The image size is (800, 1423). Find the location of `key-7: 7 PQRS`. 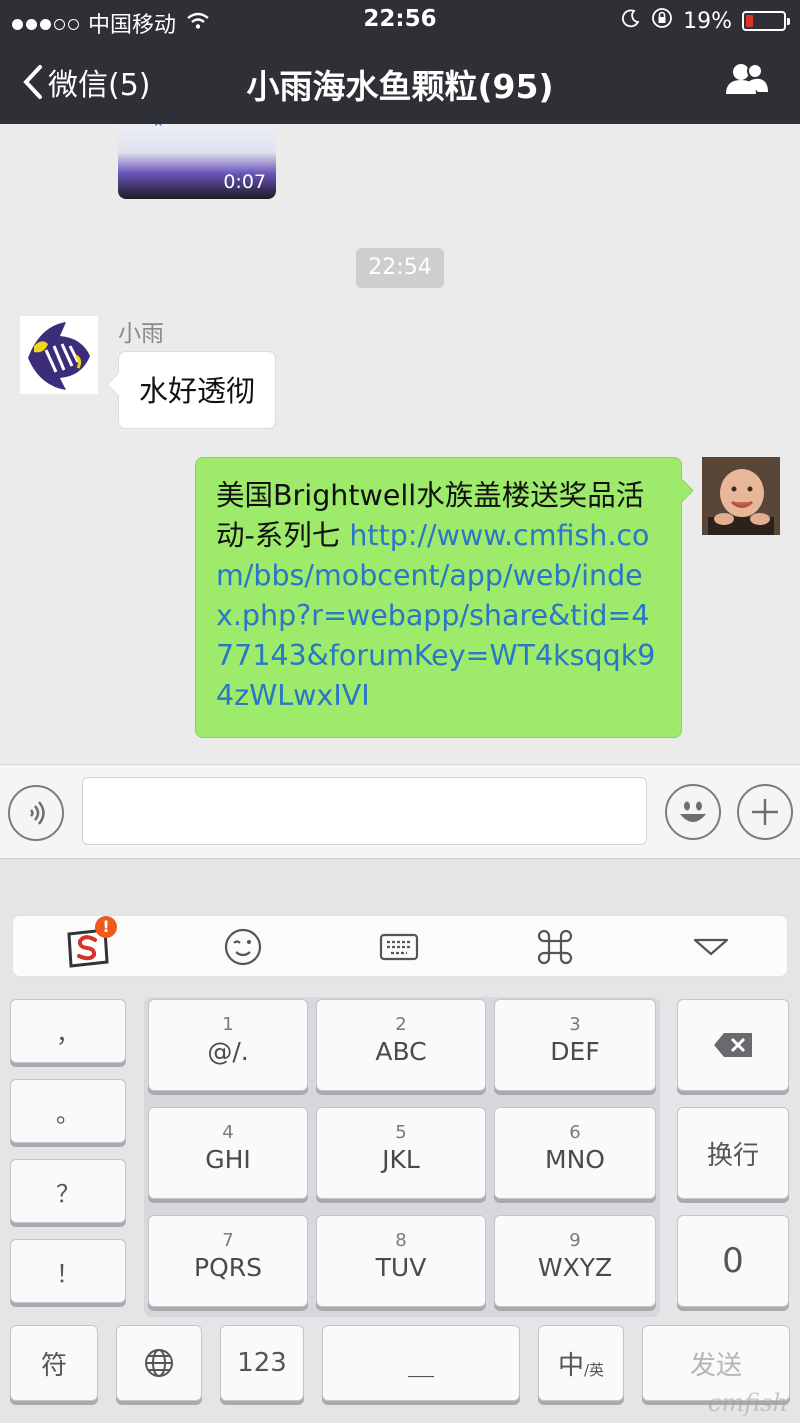

key-7: 7 PQRS is located at coordinates (228, 1261).